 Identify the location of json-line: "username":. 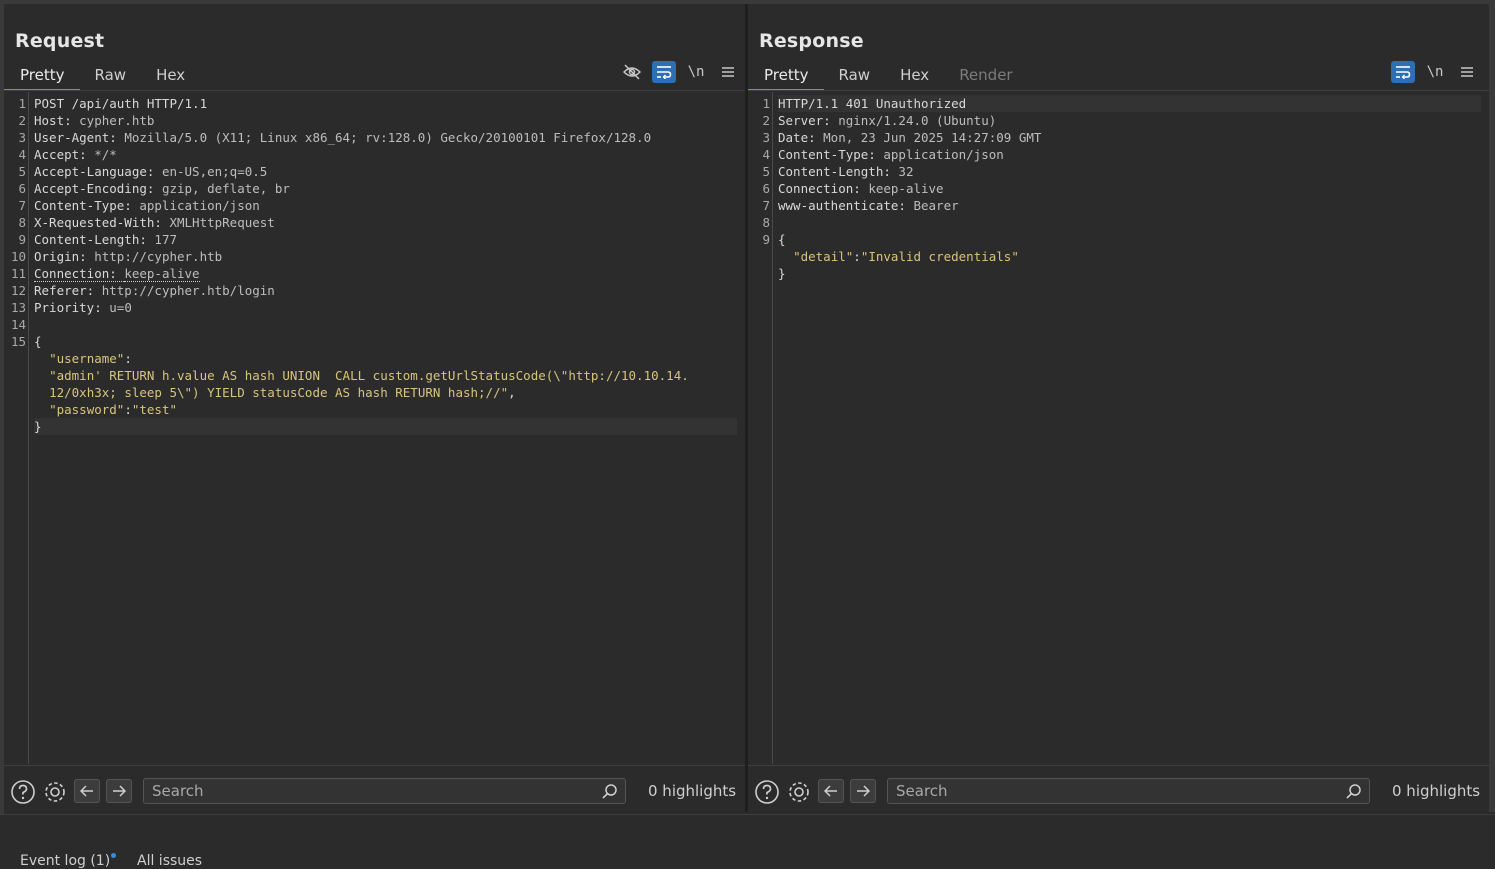
(83, 358).